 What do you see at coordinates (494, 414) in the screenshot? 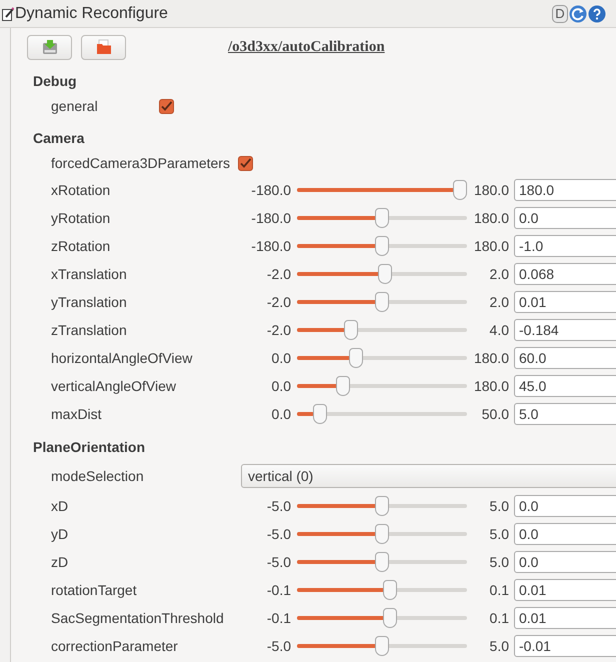
I see `max-value: 50.0` at bounding box center [494, 414].